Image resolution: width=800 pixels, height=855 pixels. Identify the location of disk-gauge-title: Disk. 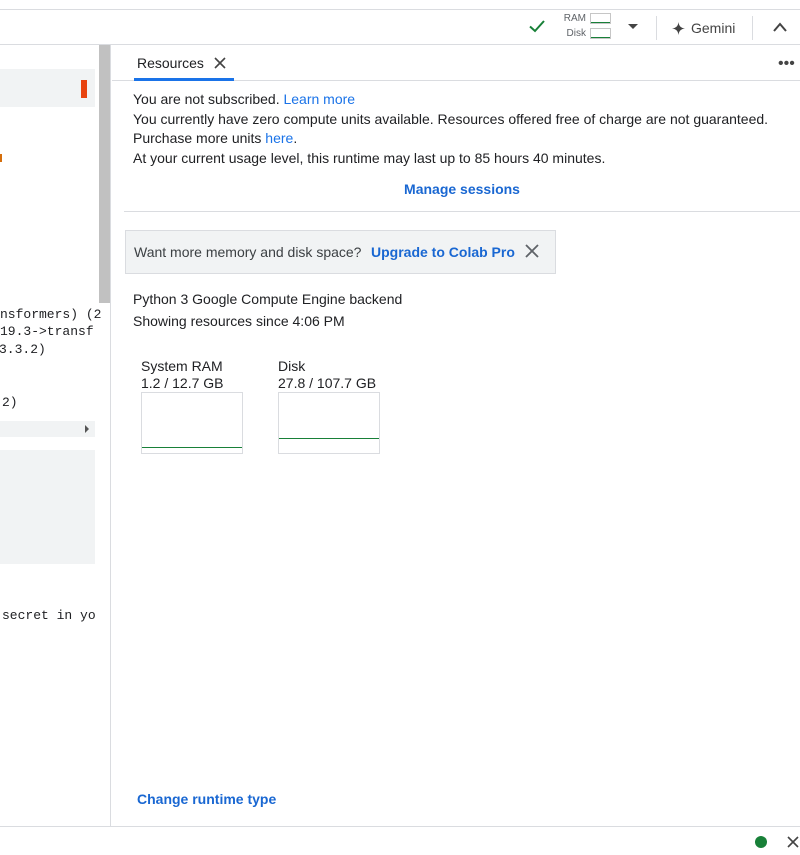
(292, 366).